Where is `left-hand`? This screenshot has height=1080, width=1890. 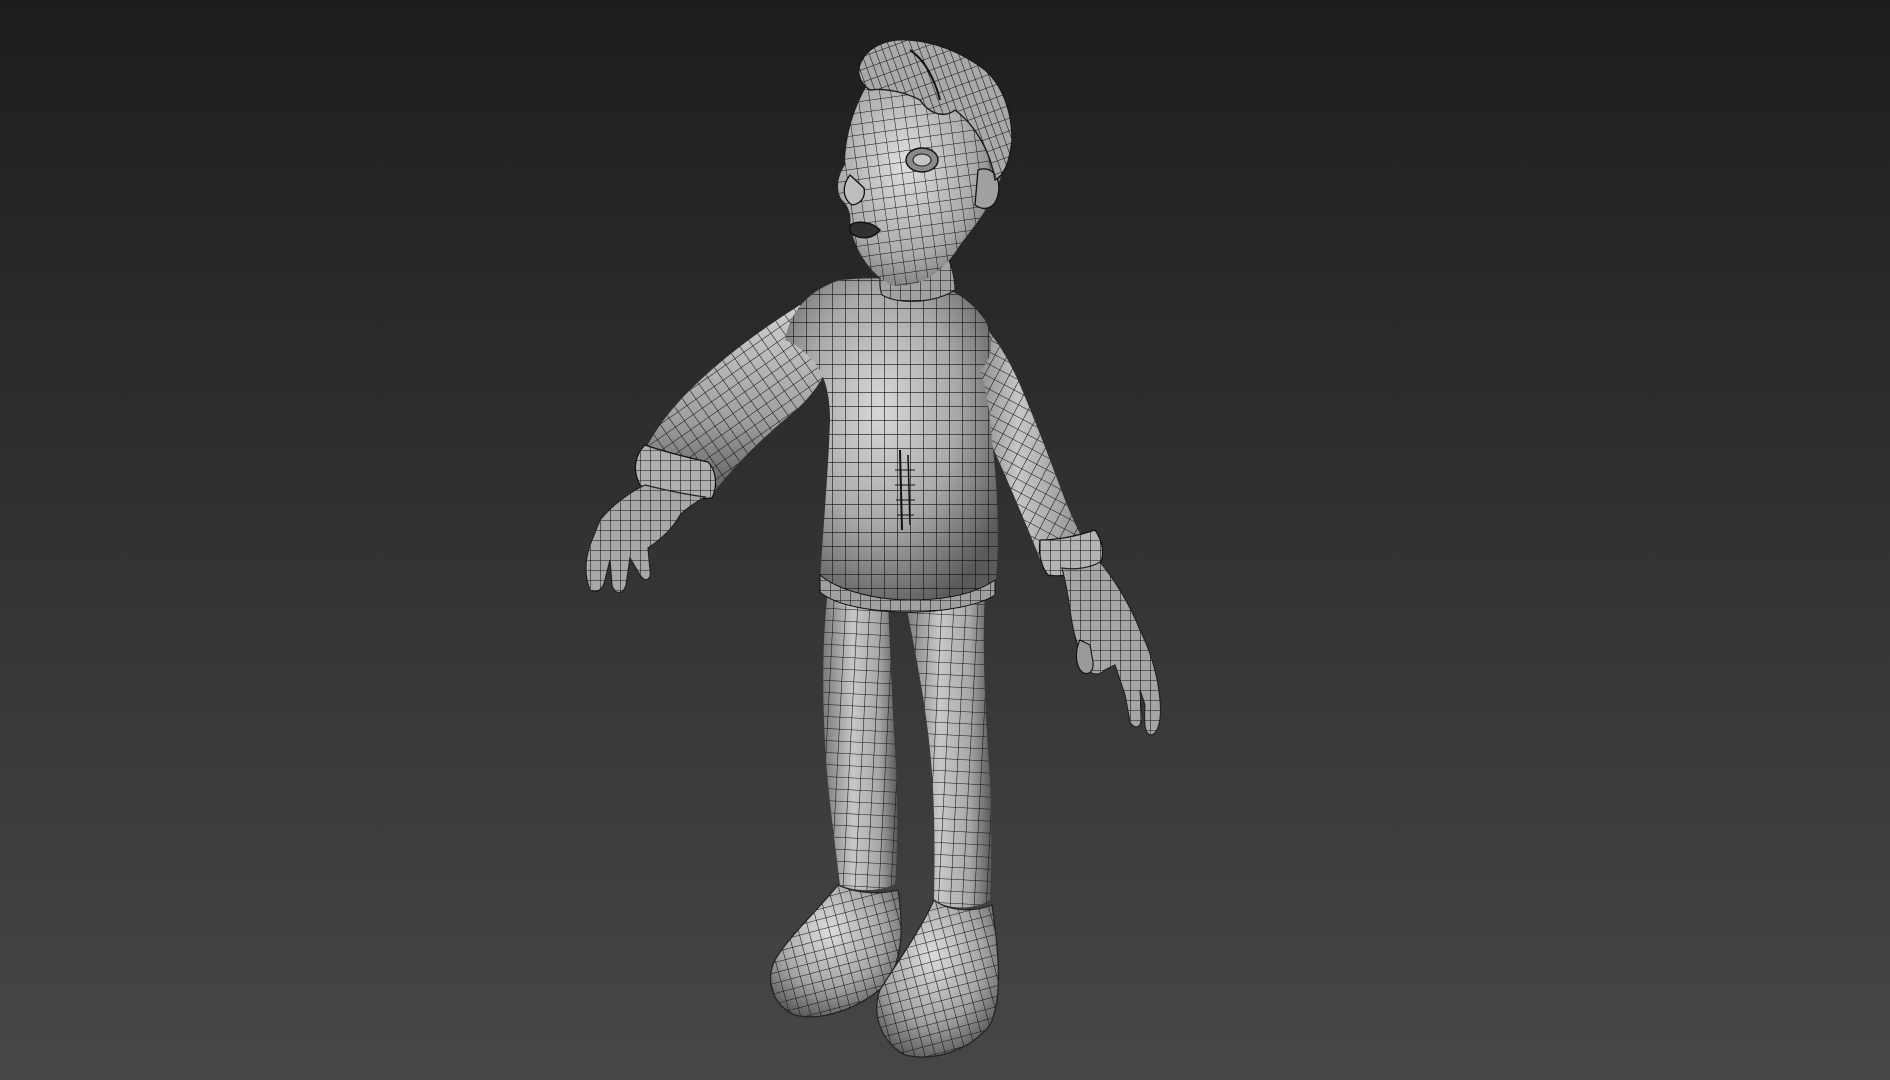 left-hand is located at coordinates (646, 539).